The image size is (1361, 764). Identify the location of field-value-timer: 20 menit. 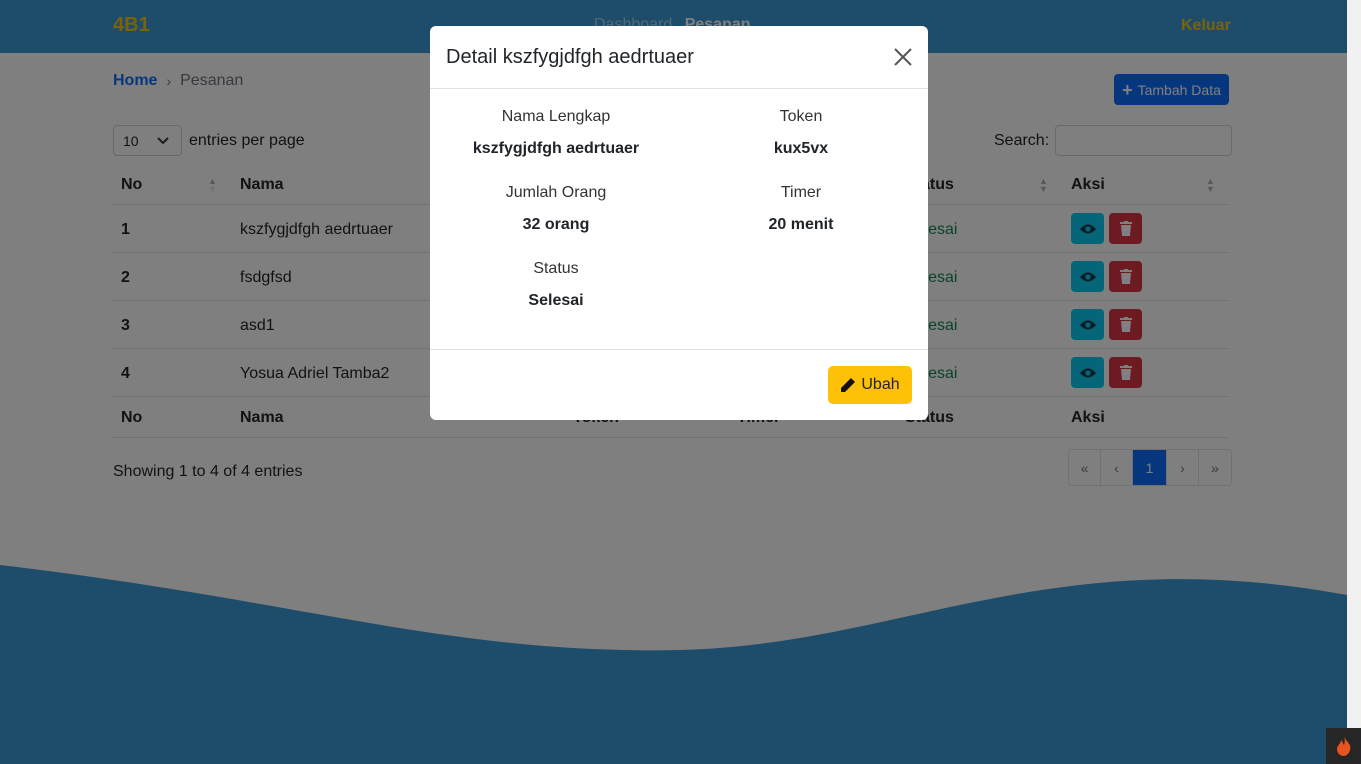
(801, 224).